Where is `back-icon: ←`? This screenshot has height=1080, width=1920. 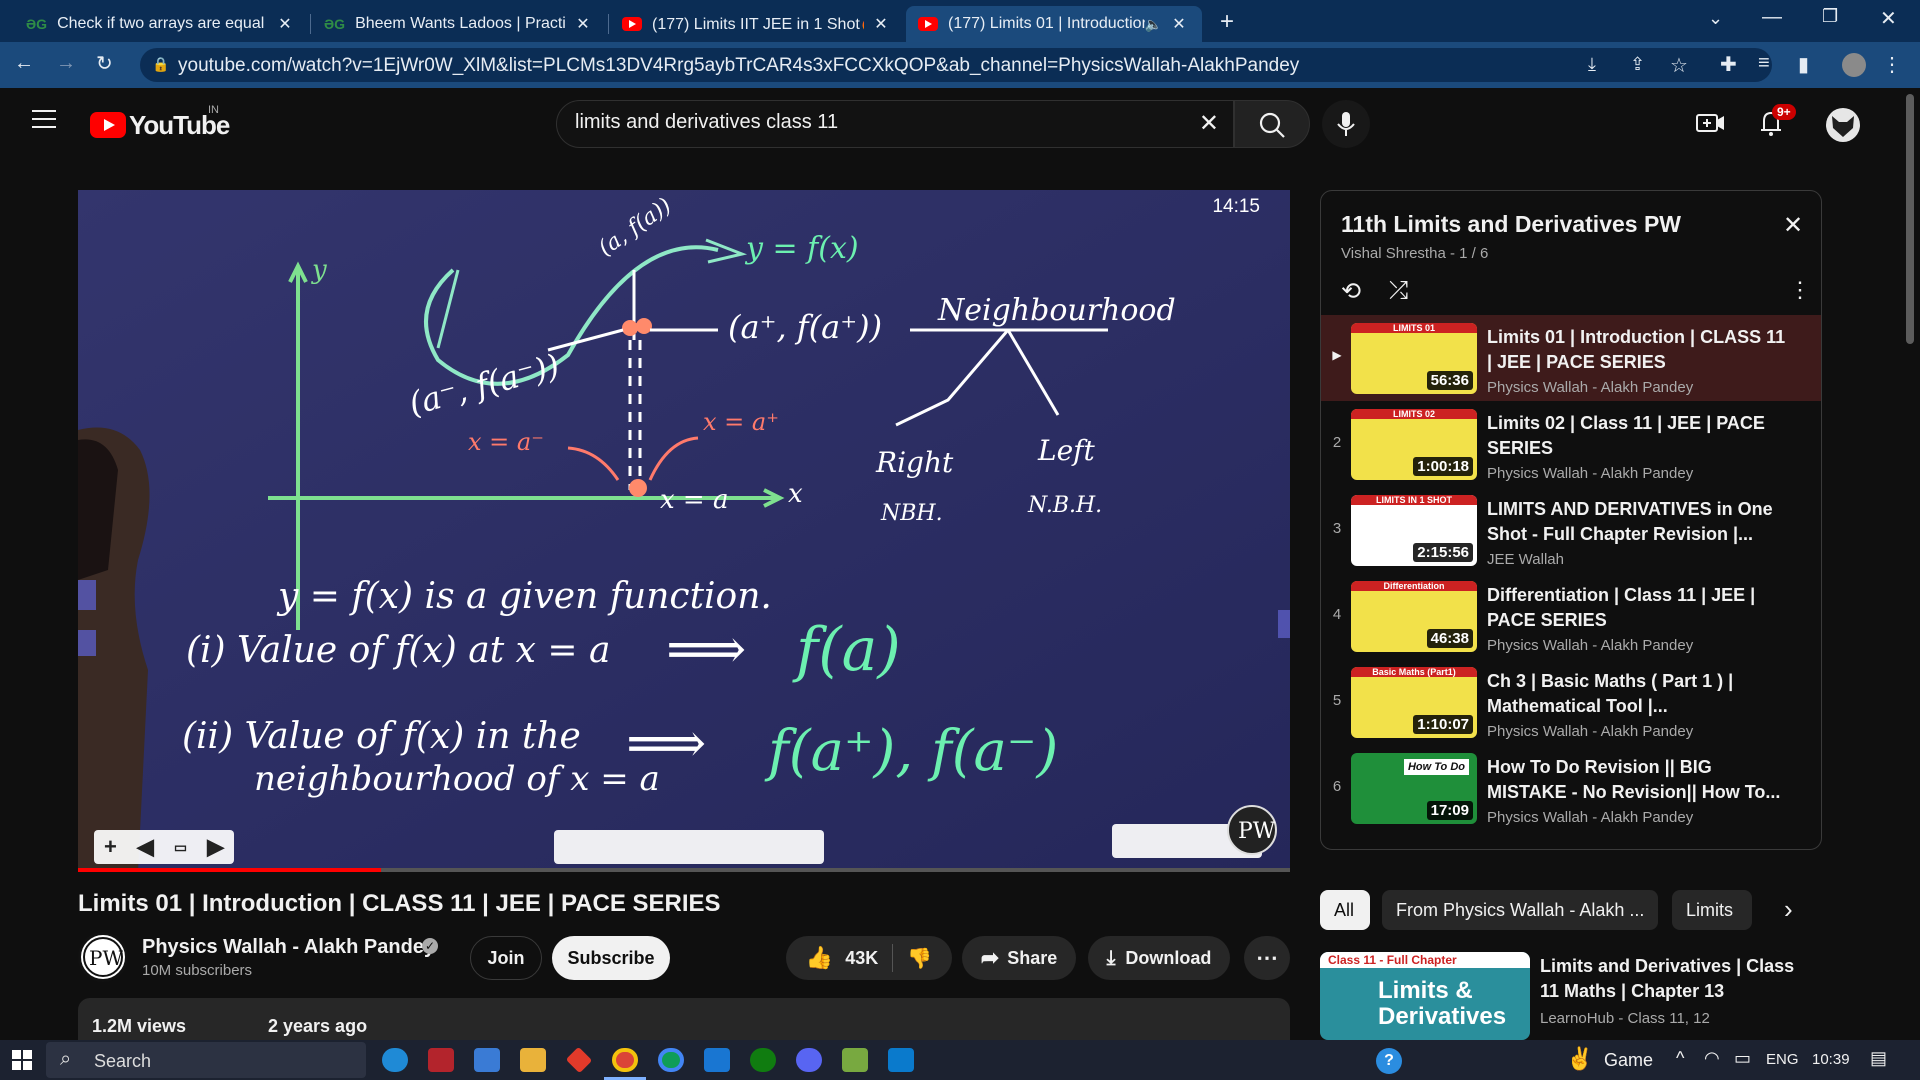
back-icon: ← is located at coordinates (24, 63).